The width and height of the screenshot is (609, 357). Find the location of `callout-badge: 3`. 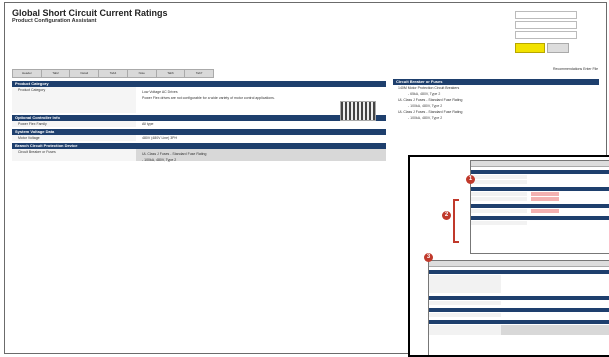

callout-badge: 3 is located at coordinates (428, 257).